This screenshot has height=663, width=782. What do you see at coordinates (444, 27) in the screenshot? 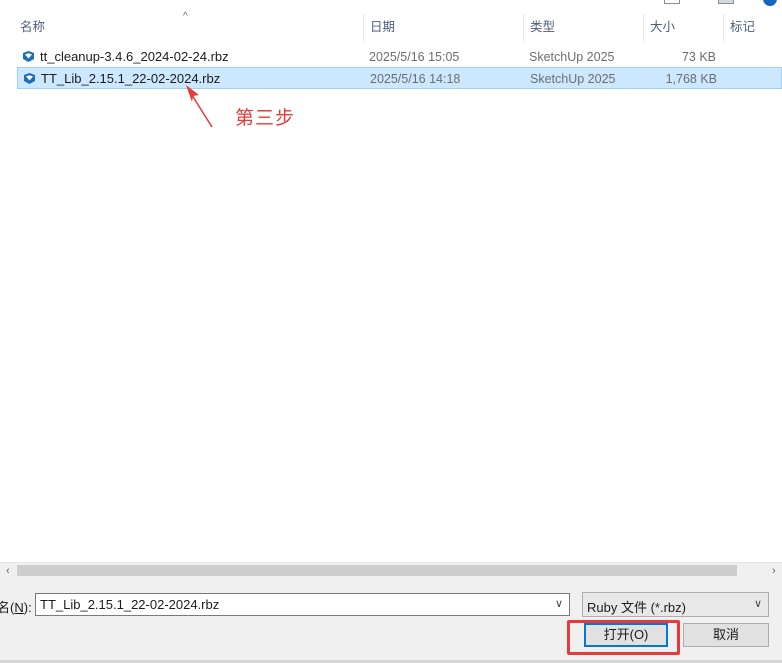
I see `column-header-date: 日期` at bounding box center [444, 27].